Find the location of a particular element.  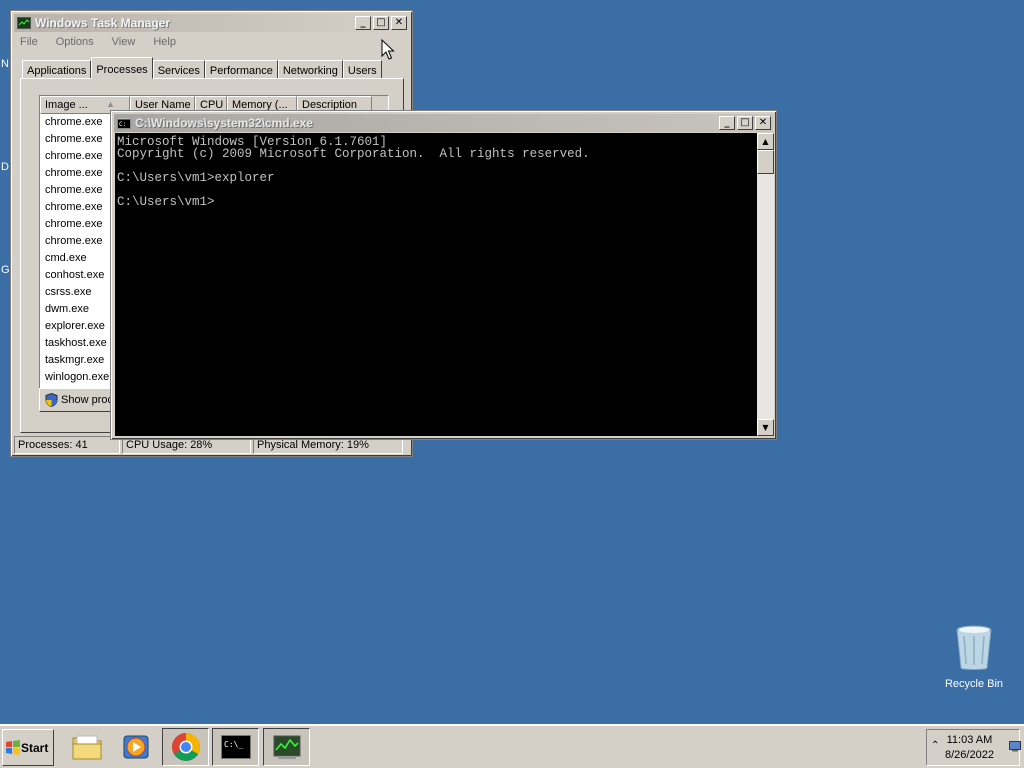

cmd-icon: C:\_ is located at coordinates (235, 747).